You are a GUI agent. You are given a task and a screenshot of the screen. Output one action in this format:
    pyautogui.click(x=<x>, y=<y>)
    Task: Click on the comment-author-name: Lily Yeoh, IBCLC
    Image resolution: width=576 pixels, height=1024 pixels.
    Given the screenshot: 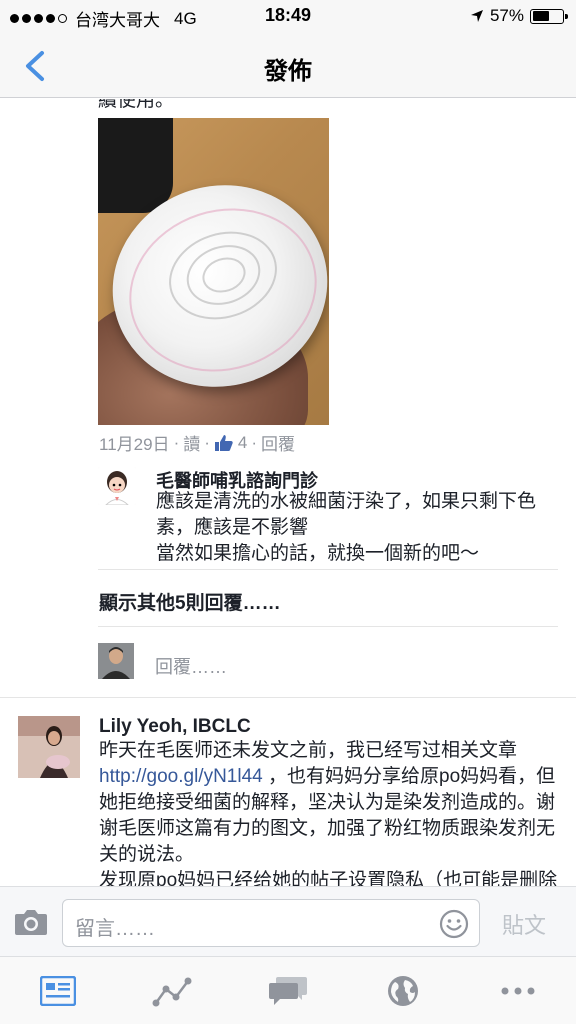 What is the action you would take?
    pyautogui.click(x=175, y=727)
    